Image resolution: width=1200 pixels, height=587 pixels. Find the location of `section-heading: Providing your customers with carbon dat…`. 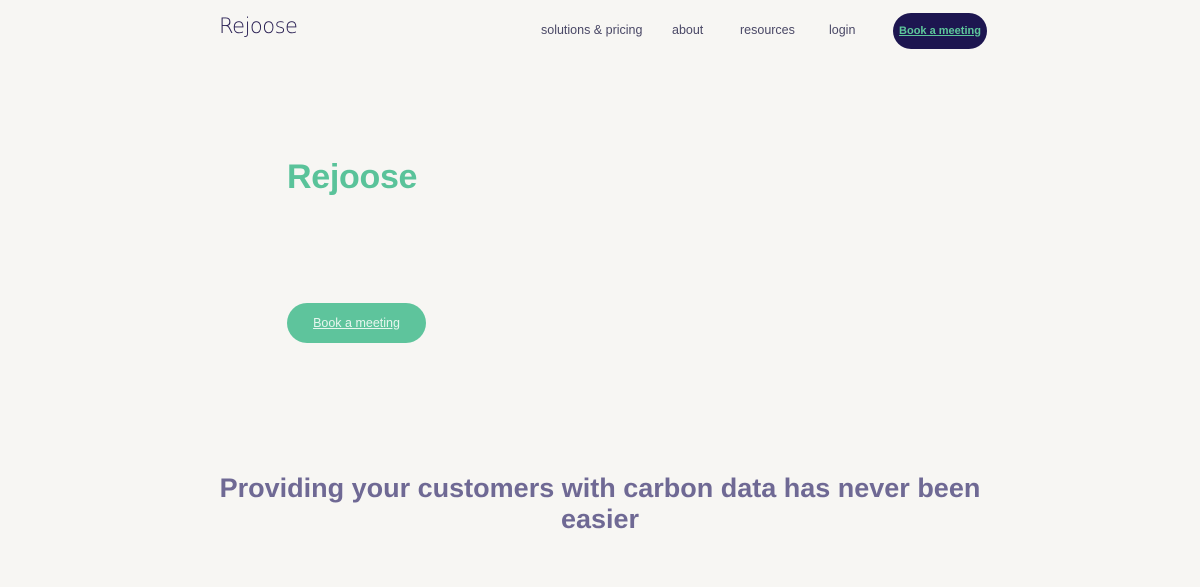

section-heading: Providing your customers with carbon dat… is located at coordinates (600, 503).